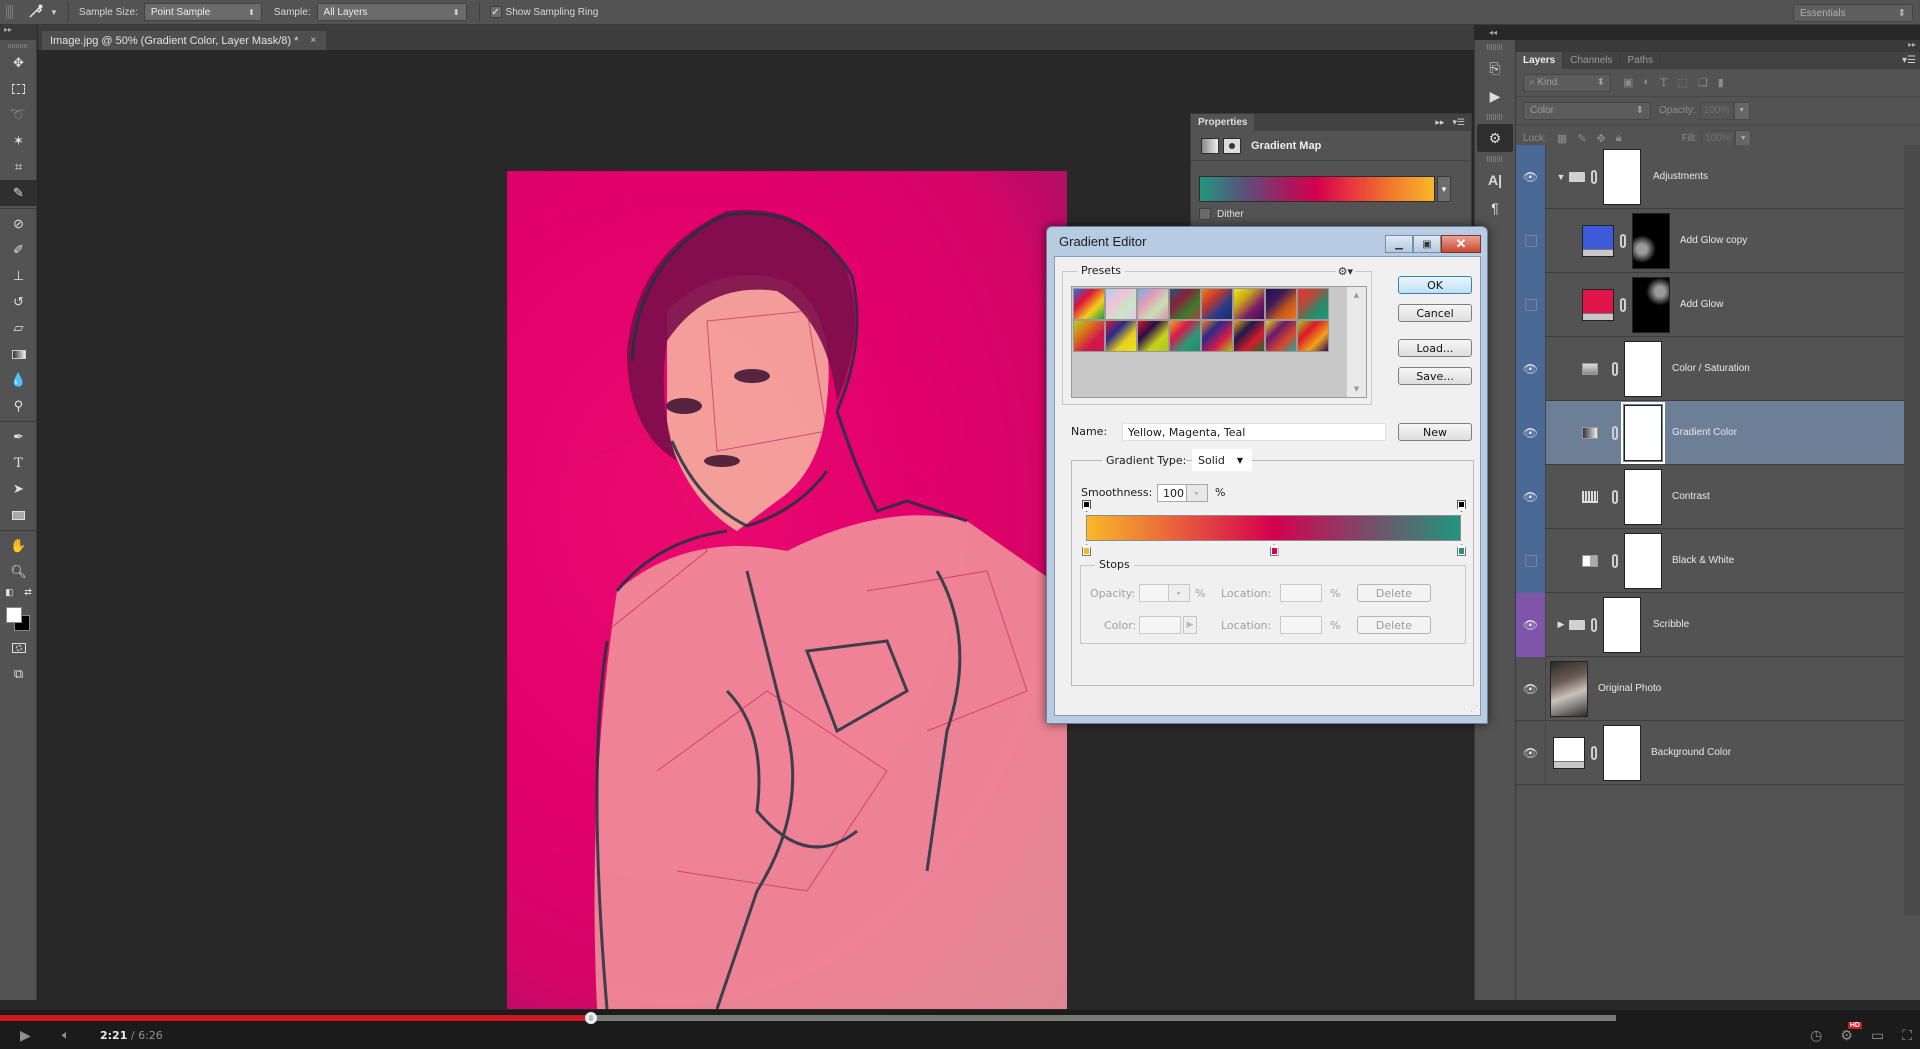 This screenshot has width=1920, height=1049. What do you see at coordinates (1495, 180) in the screenshot?
I see `character-panel-icon: A|` at bounding box center [1495, 180].